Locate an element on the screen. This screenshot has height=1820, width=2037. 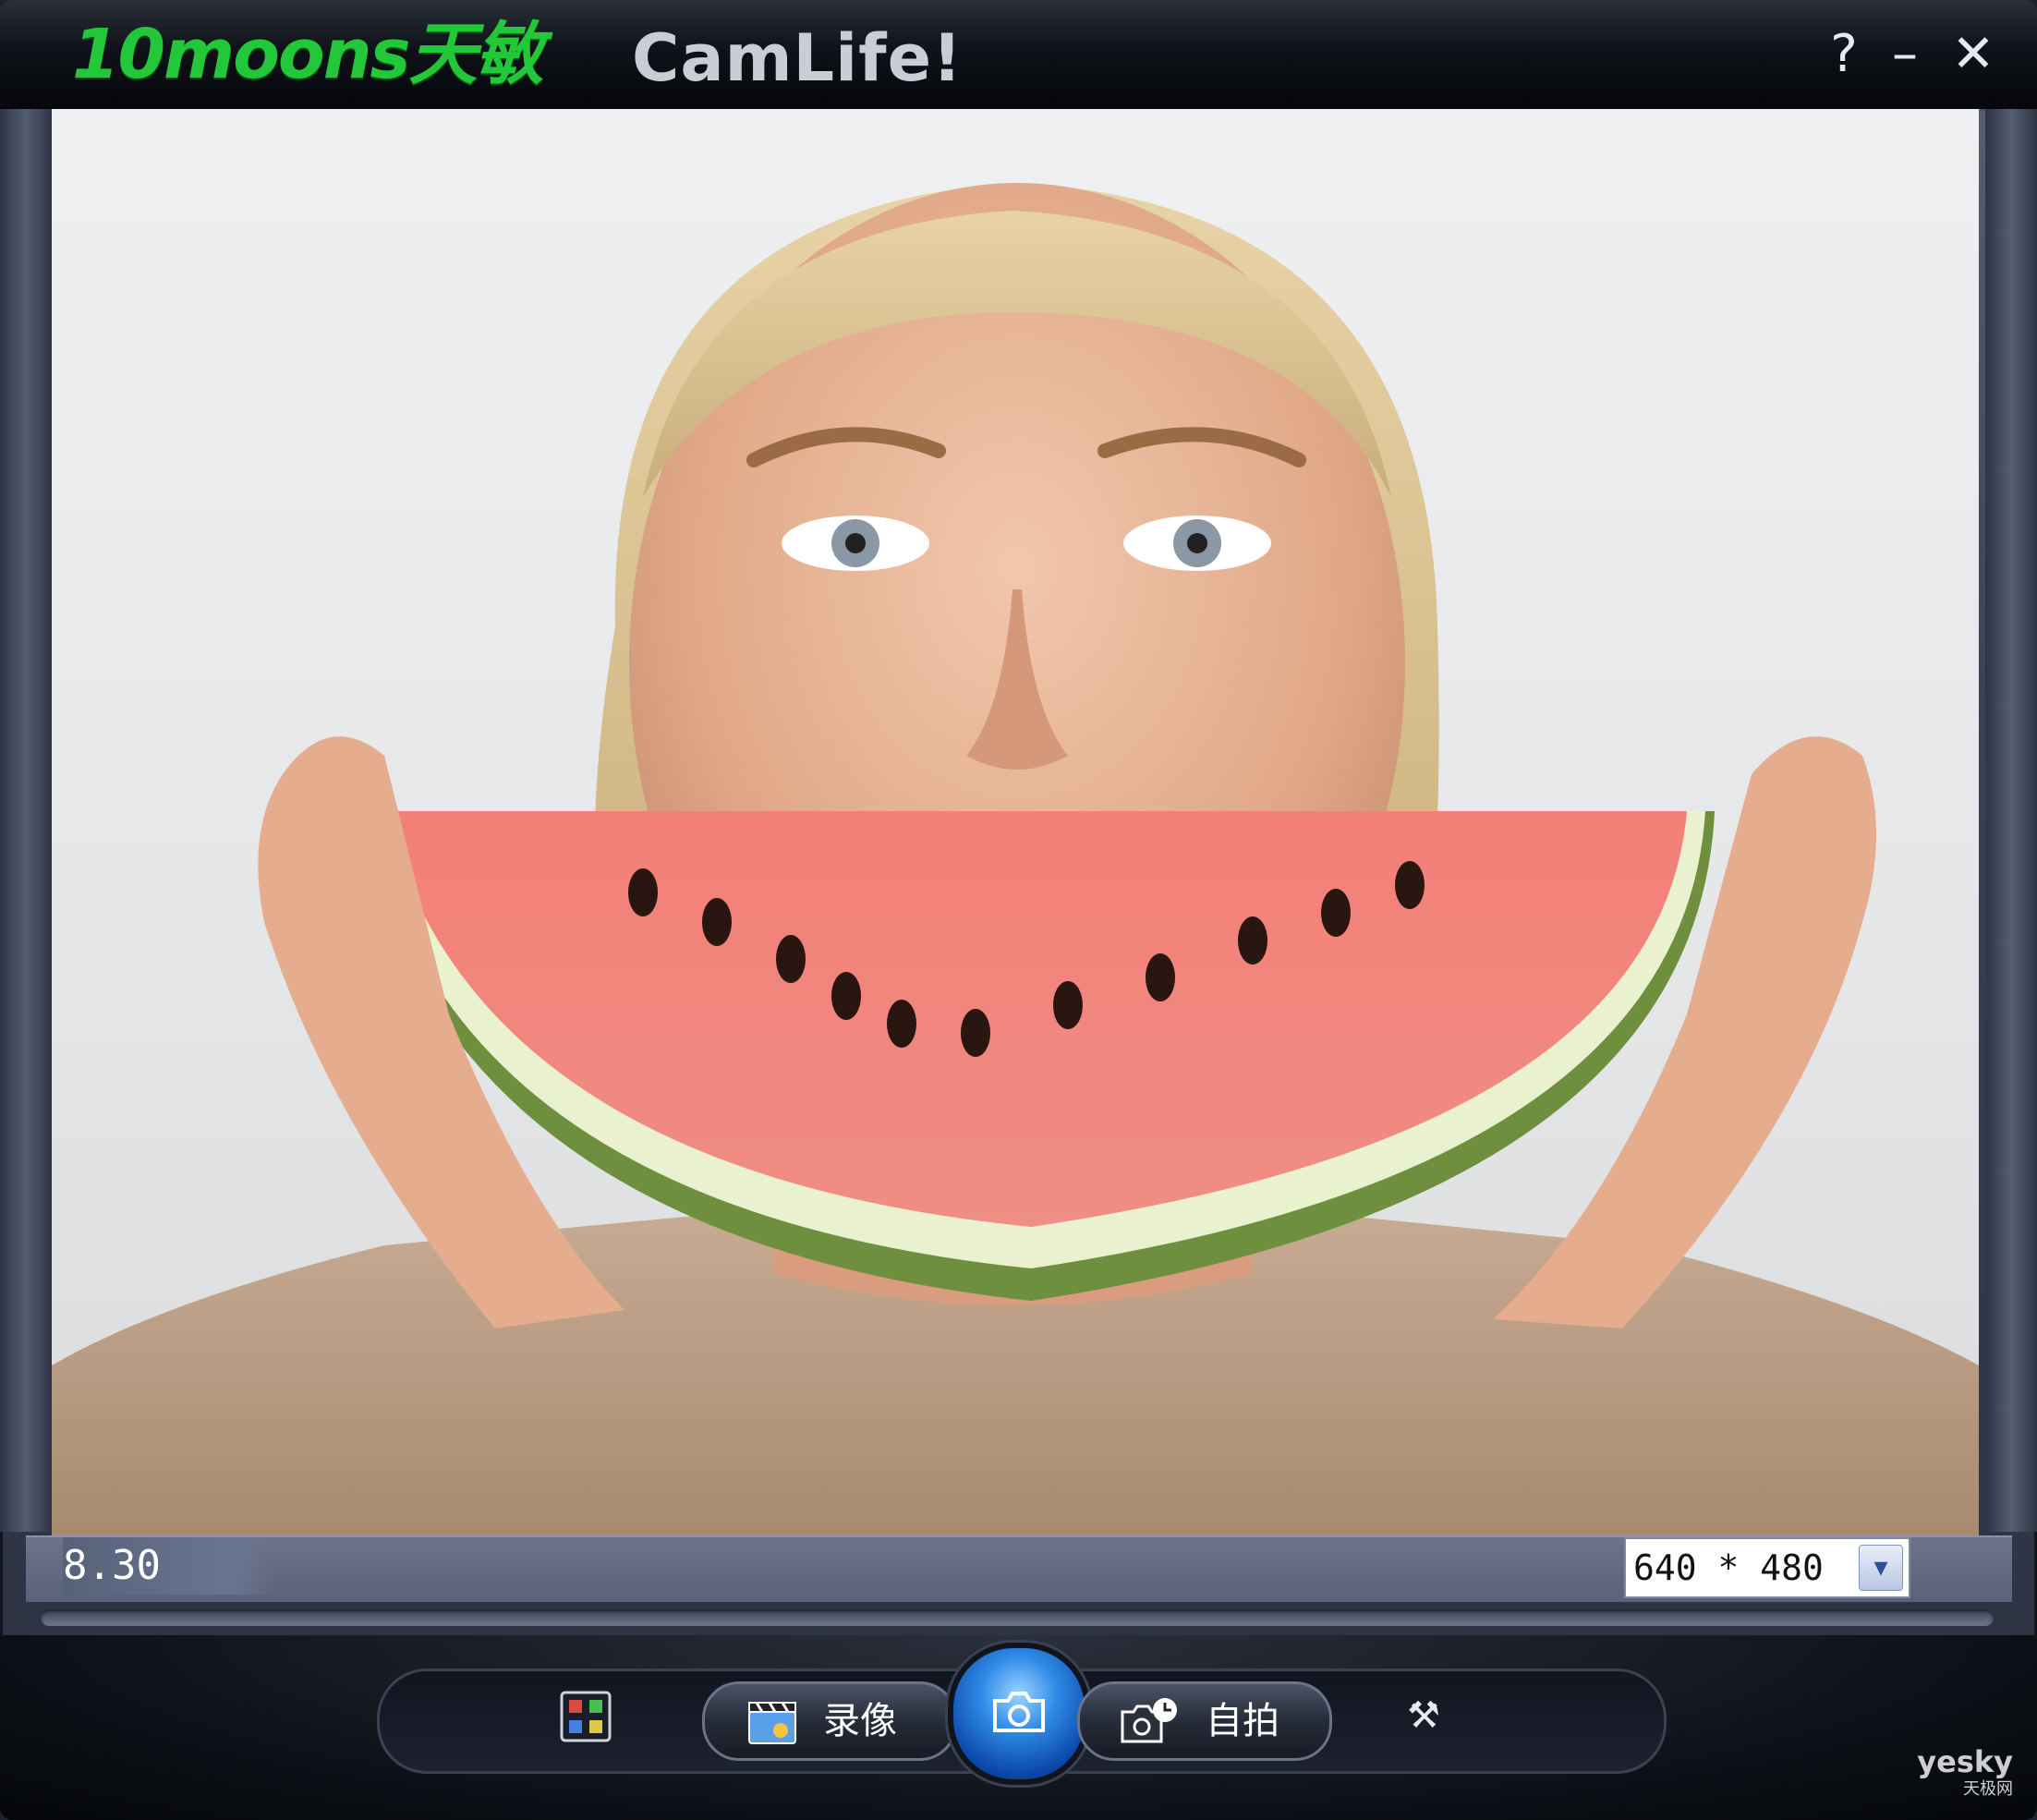
site-watermark: yesky 天极网 is located at coordinates (1965, 1775).